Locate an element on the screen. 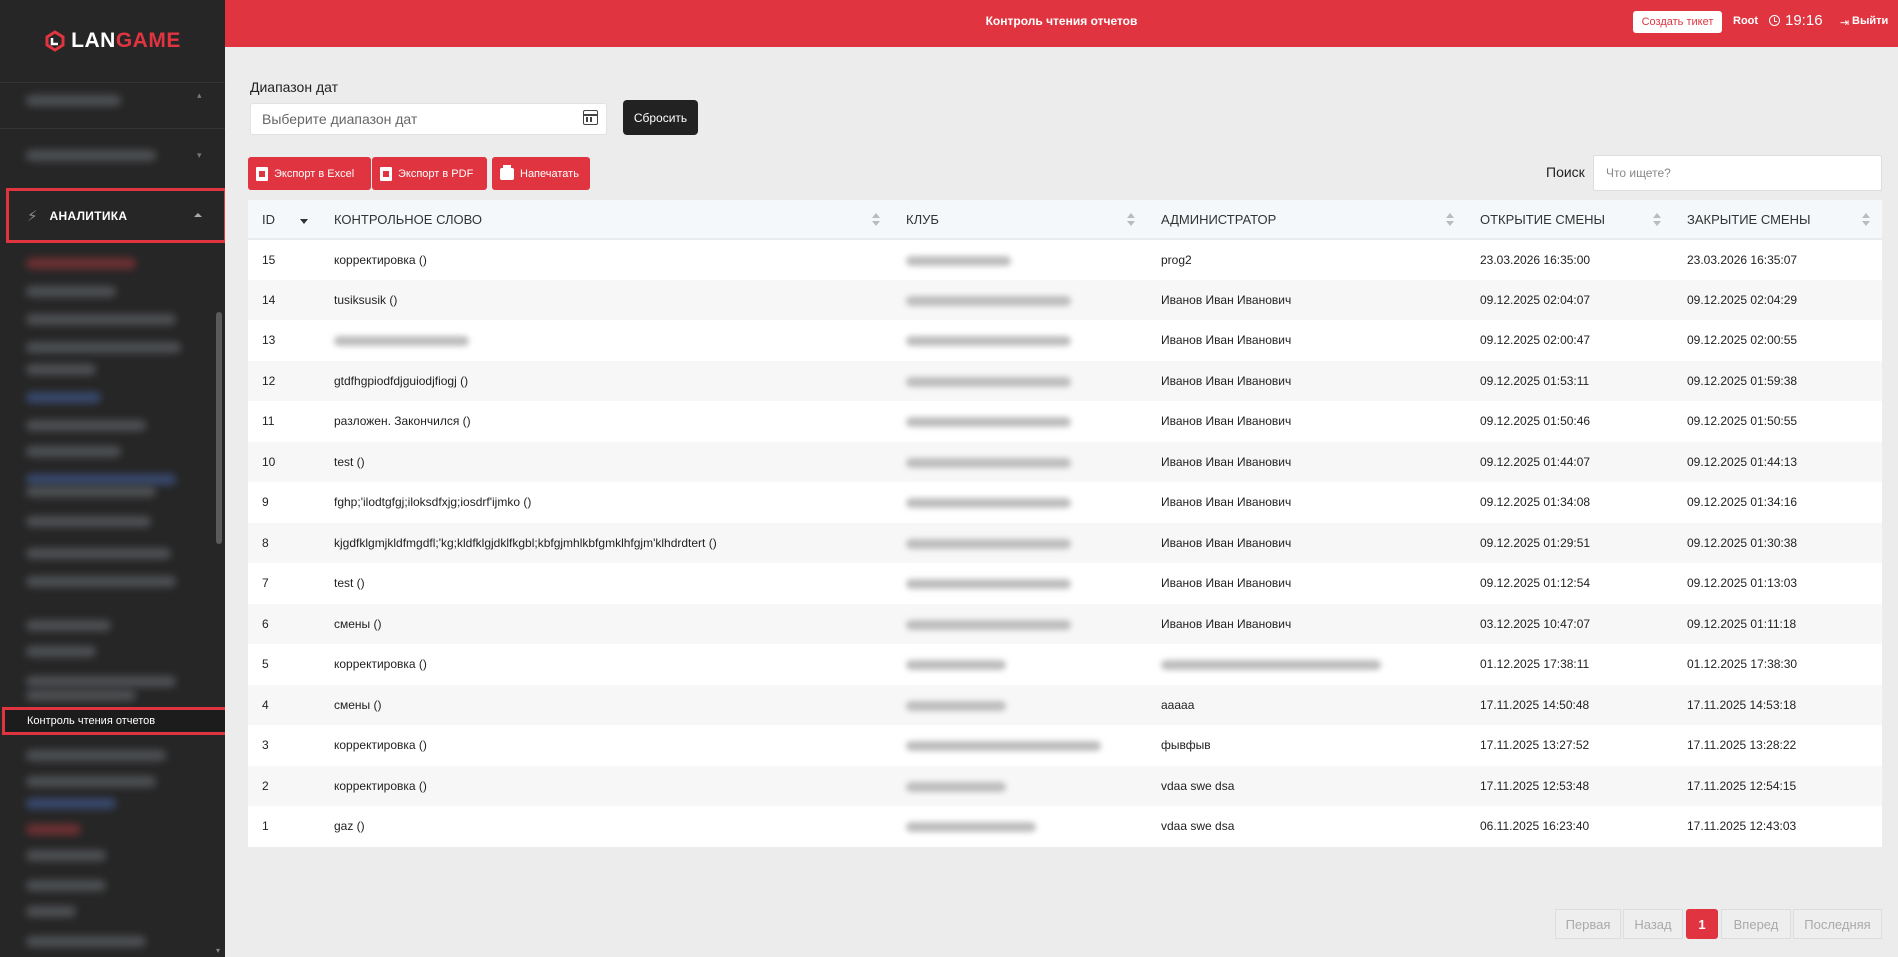 The width and height of the screenshot is (1898, 957). cell-control-word: смены () is located at coordinates (358, 704).